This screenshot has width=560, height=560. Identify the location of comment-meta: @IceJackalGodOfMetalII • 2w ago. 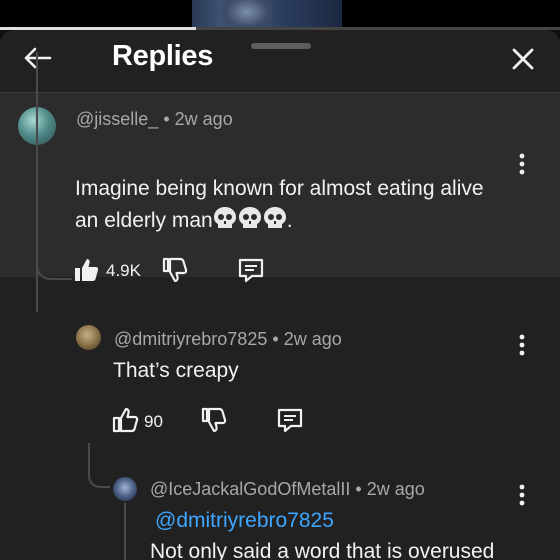
(287, 489).